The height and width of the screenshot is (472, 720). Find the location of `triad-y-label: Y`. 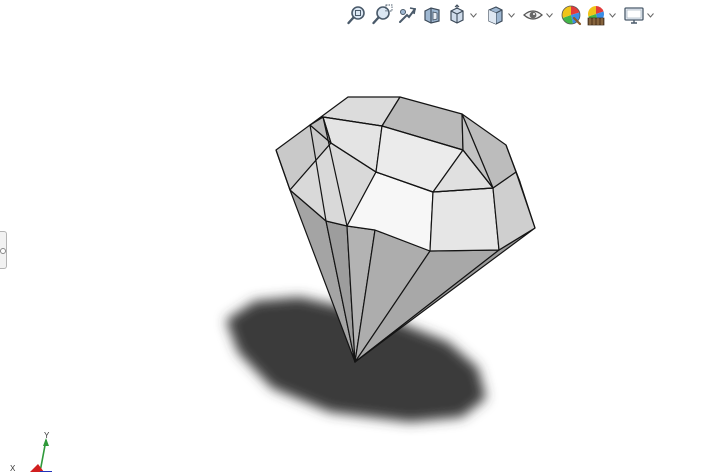

triad-y-label: Y is located at coordinates (47, 435).